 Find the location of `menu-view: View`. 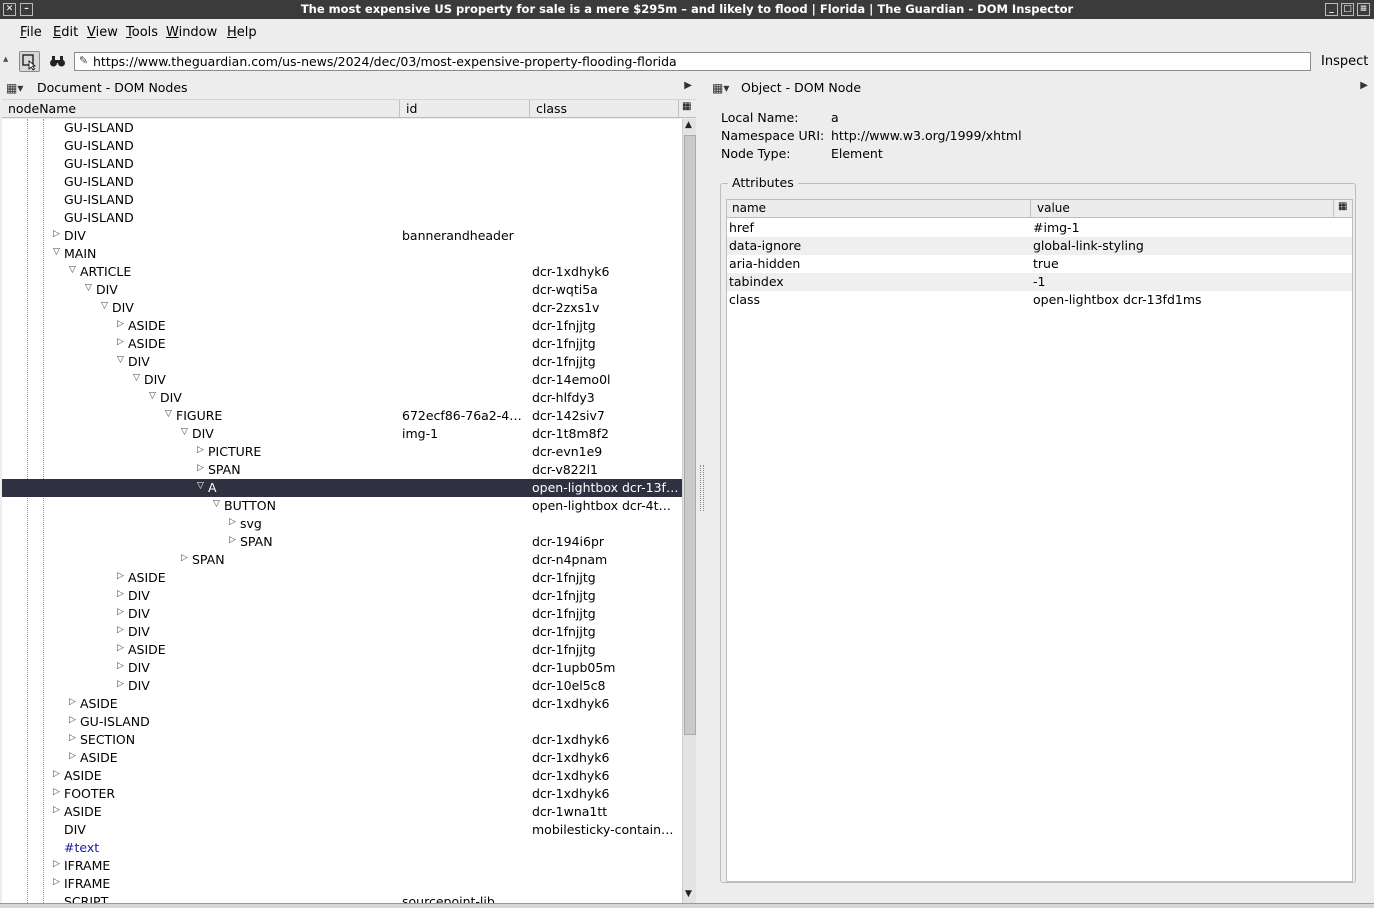

menu-view: View is located at coordinates (102, 32).